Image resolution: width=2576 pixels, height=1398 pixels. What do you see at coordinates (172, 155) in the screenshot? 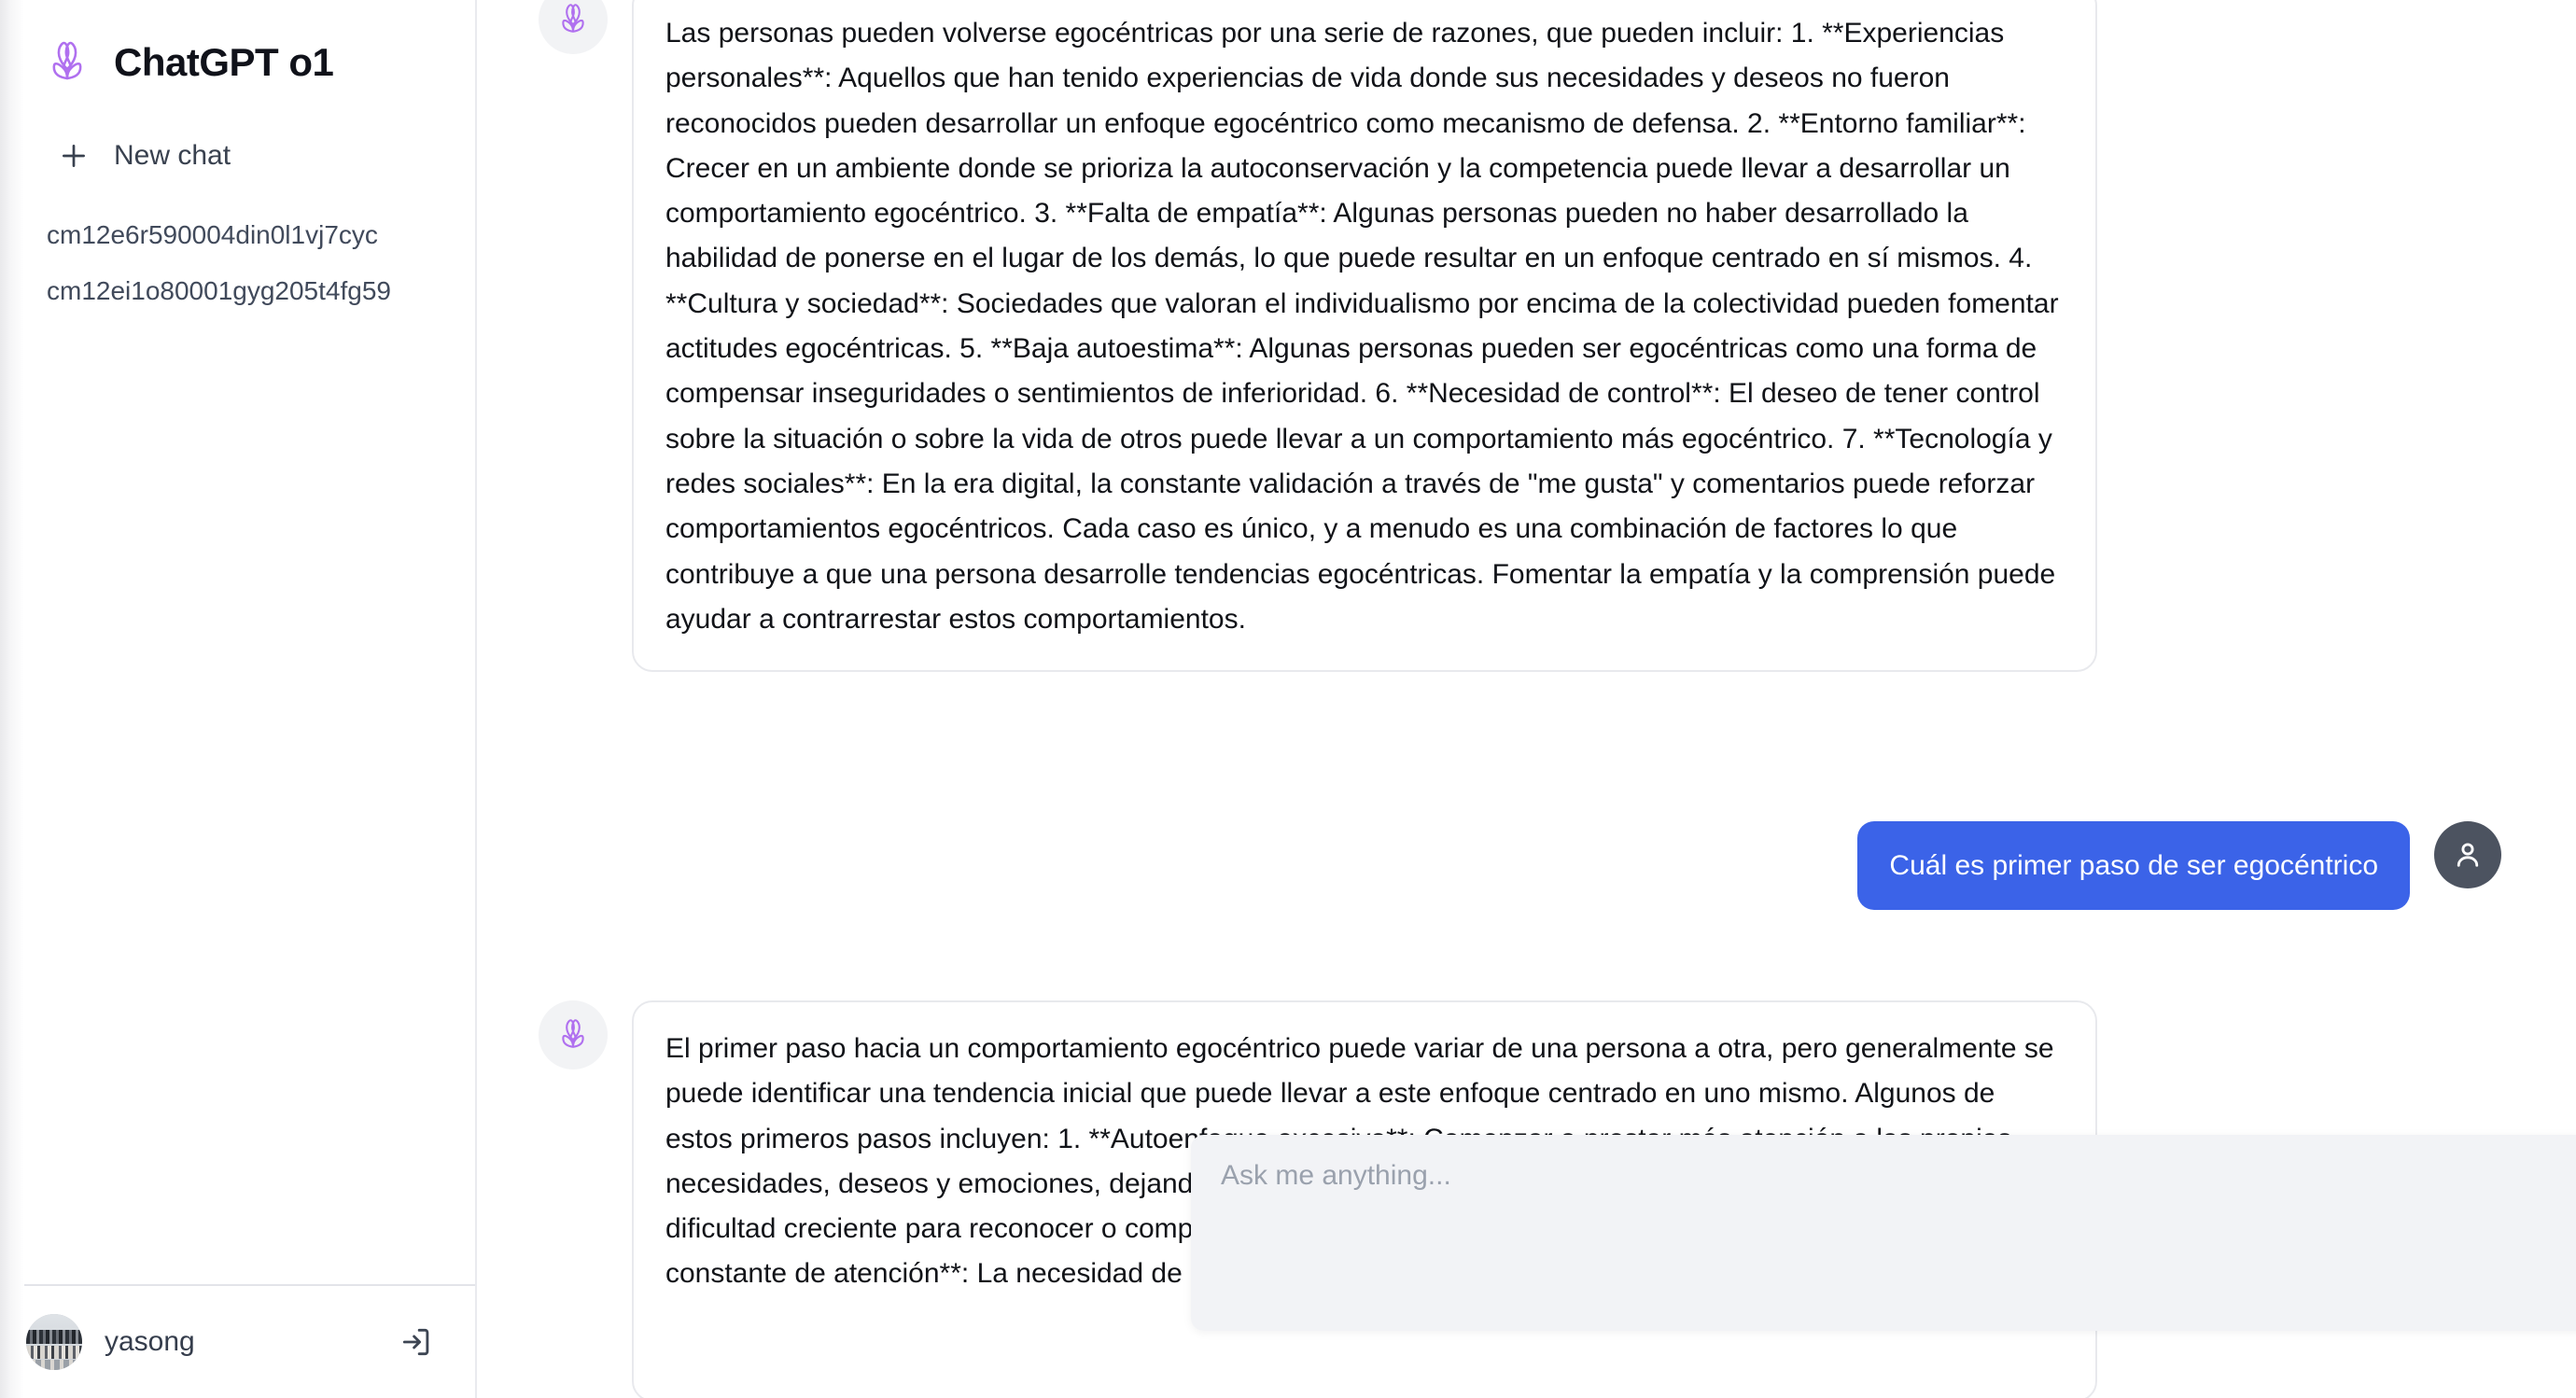
I see `new-chat-label: New chat` at bounding box center [172, 155].